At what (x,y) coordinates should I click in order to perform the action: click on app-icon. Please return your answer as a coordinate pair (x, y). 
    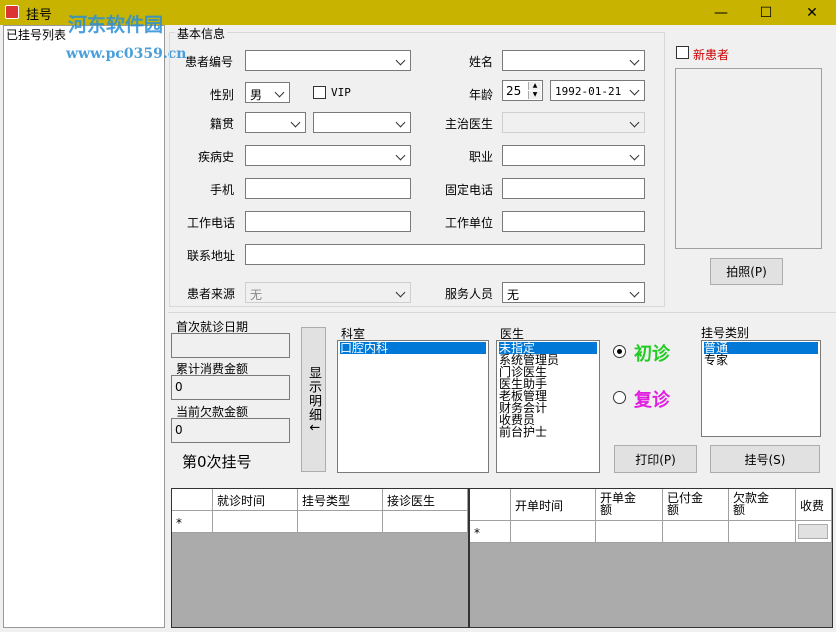
    Looking at the image, I should click on (12, 12).